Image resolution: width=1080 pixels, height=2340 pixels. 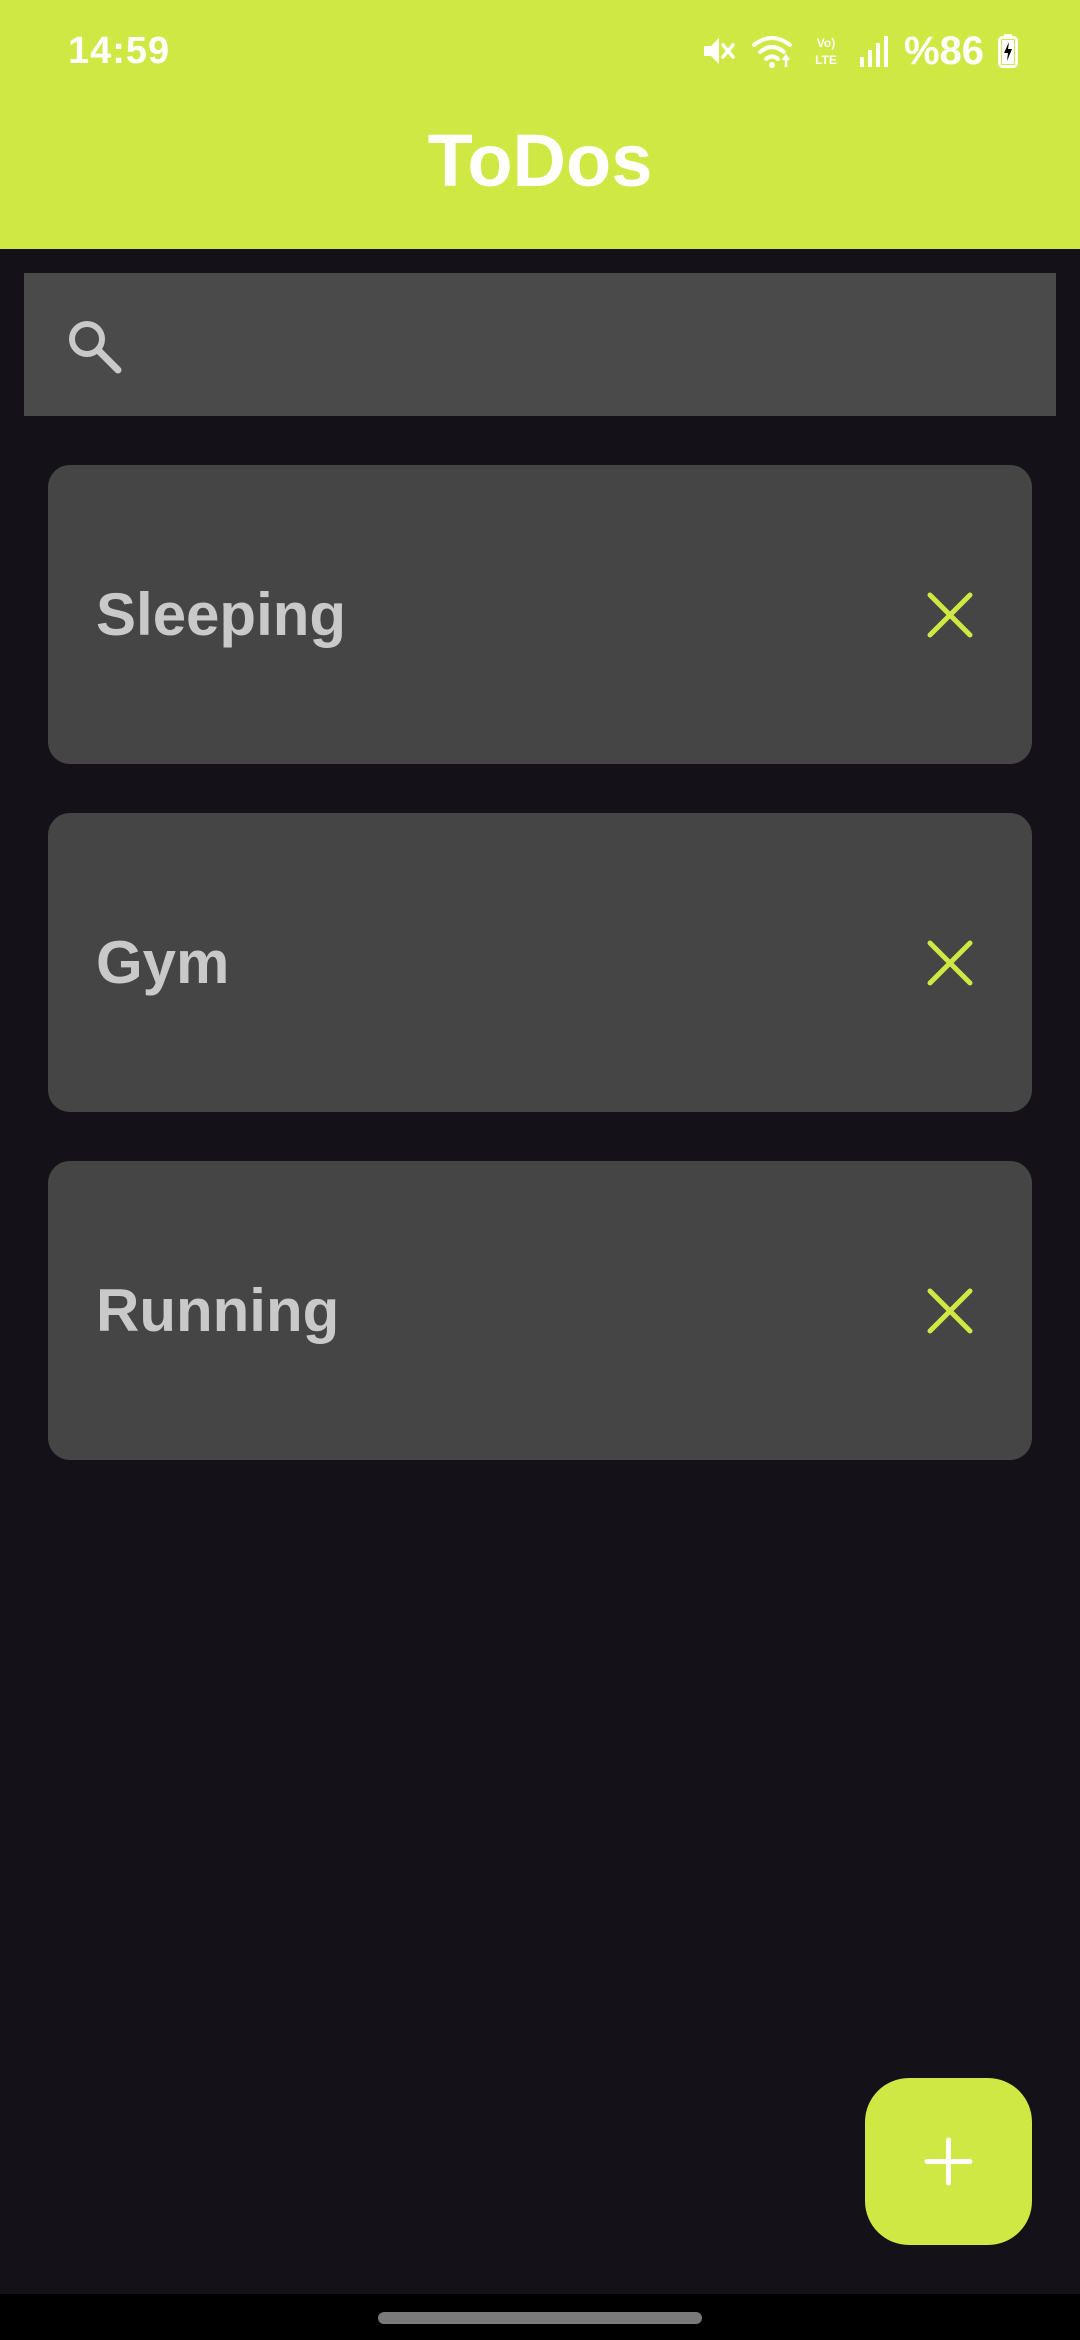 I want to click on todo-label: Sleeping, so click(x=221, y=614).